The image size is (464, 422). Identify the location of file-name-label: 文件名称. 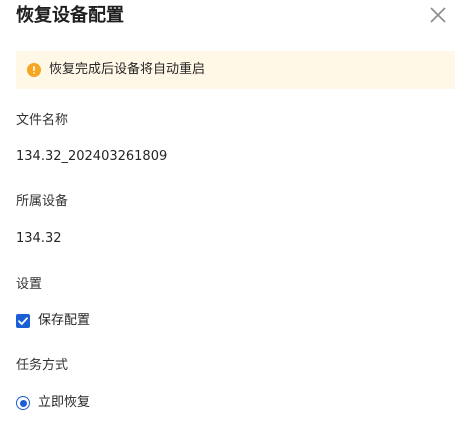
(42, 120).